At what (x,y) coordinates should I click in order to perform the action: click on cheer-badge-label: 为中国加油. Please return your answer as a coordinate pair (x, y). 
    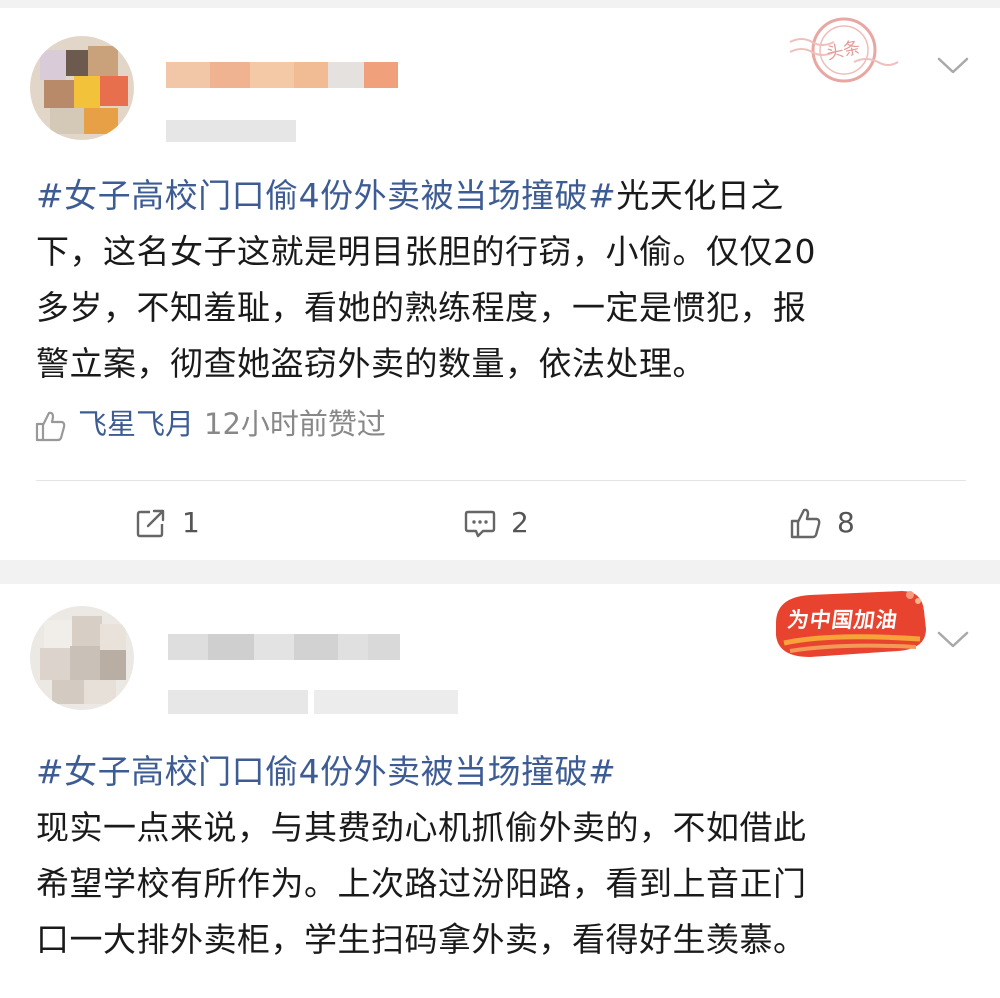
    Looking at the image, I should click on (843, 620).